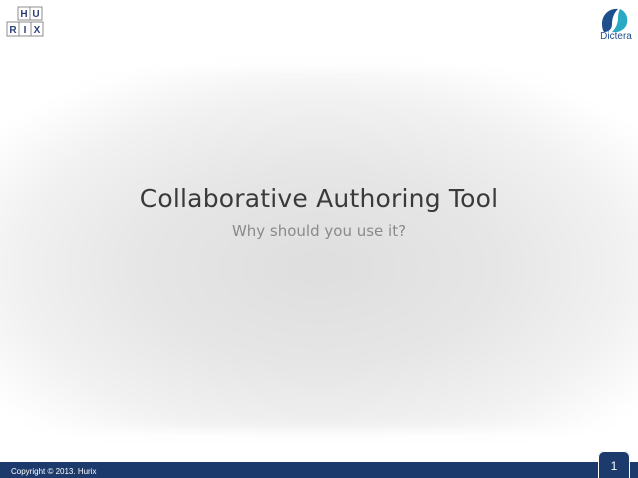 This screenshot has height=478, width=638. What do you see at coordinates (25, 21) in the screenshot?
I see `hurix-logo: H U R I X` at bounding box center [25, 21].